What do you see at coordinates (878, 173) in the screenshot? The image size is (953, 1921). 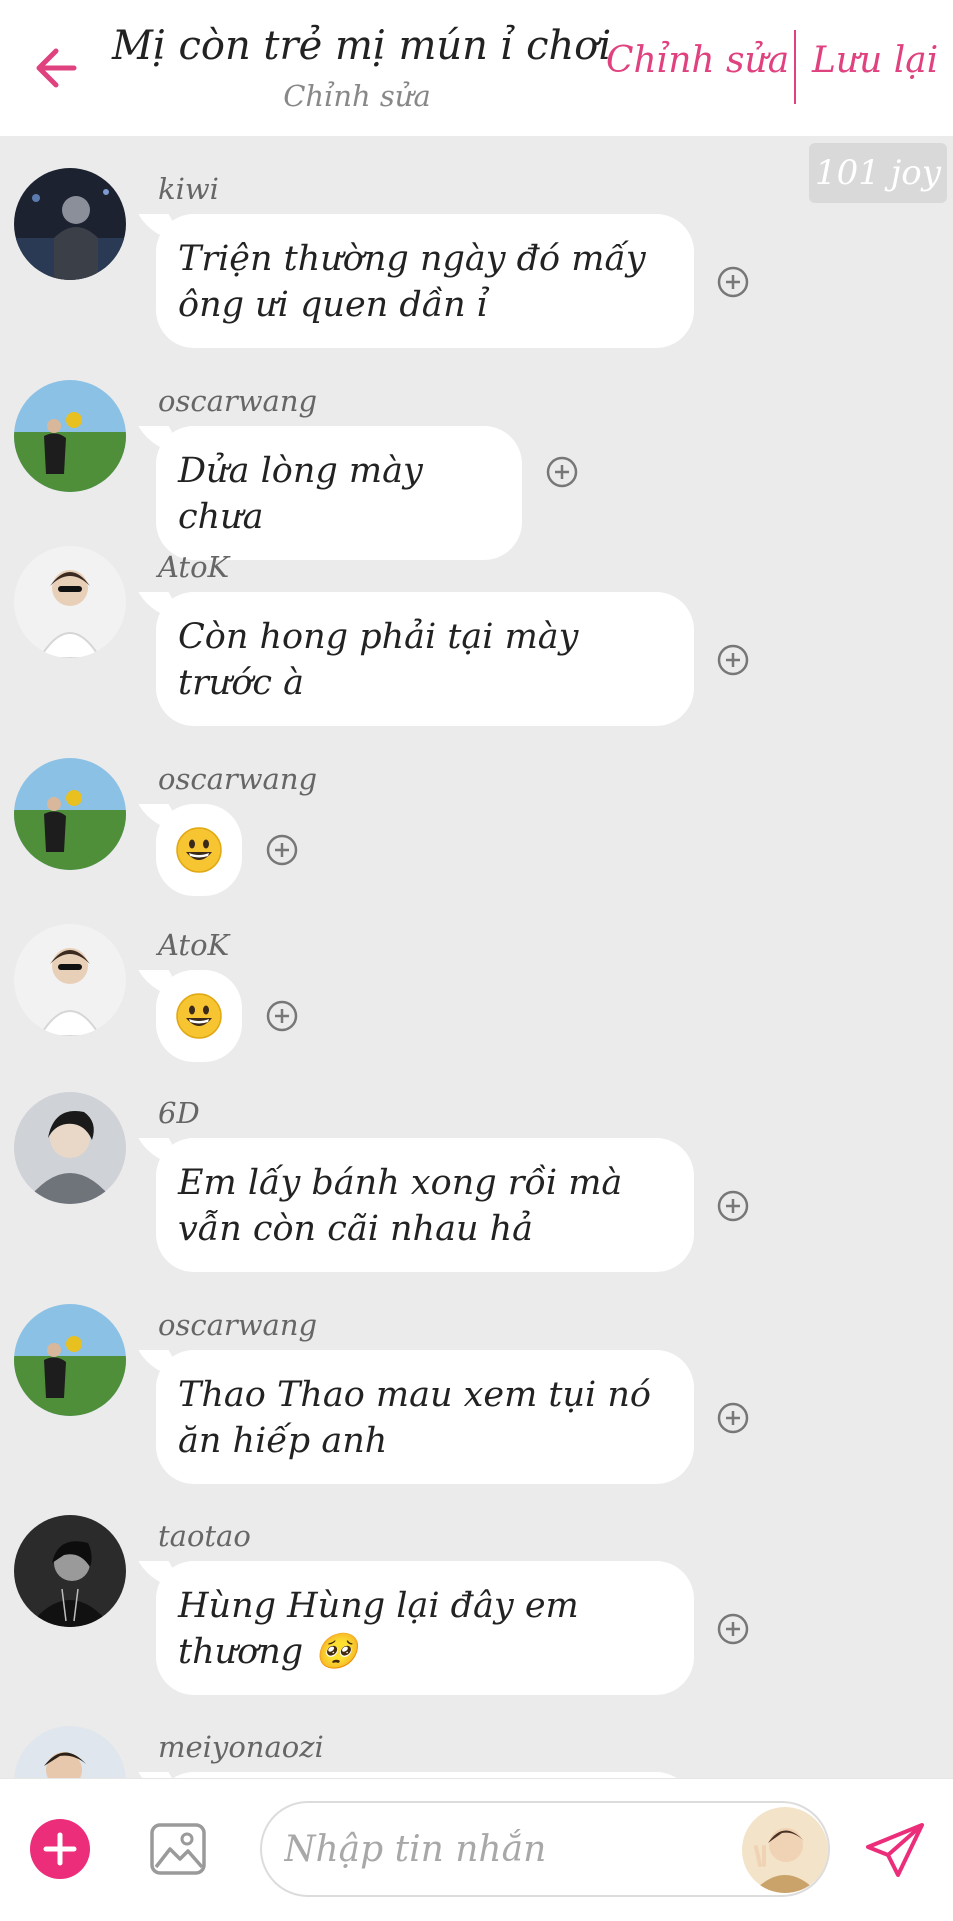 I see `watermark: 101 joy` at bounding box center [878, 173].